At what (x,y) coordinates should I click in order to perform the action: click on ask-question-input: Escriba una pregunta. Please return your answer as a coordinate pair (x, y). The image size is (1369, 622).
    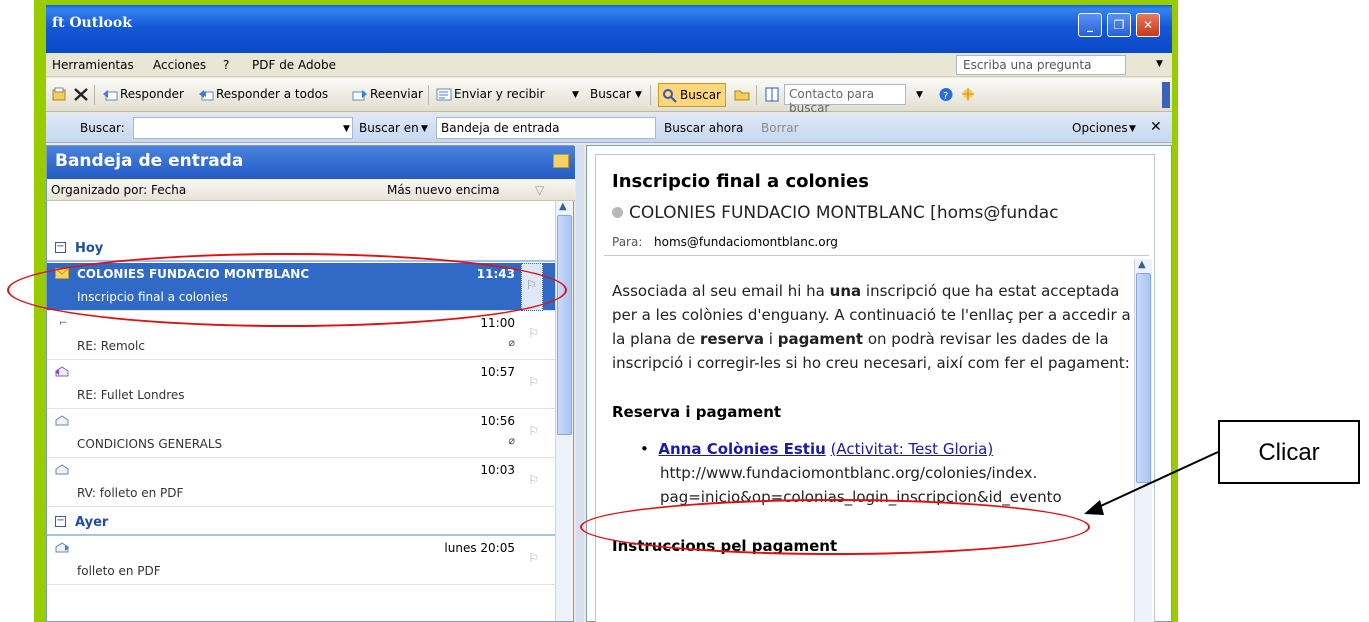
    Looking at the image, I should click on (1041, 65).